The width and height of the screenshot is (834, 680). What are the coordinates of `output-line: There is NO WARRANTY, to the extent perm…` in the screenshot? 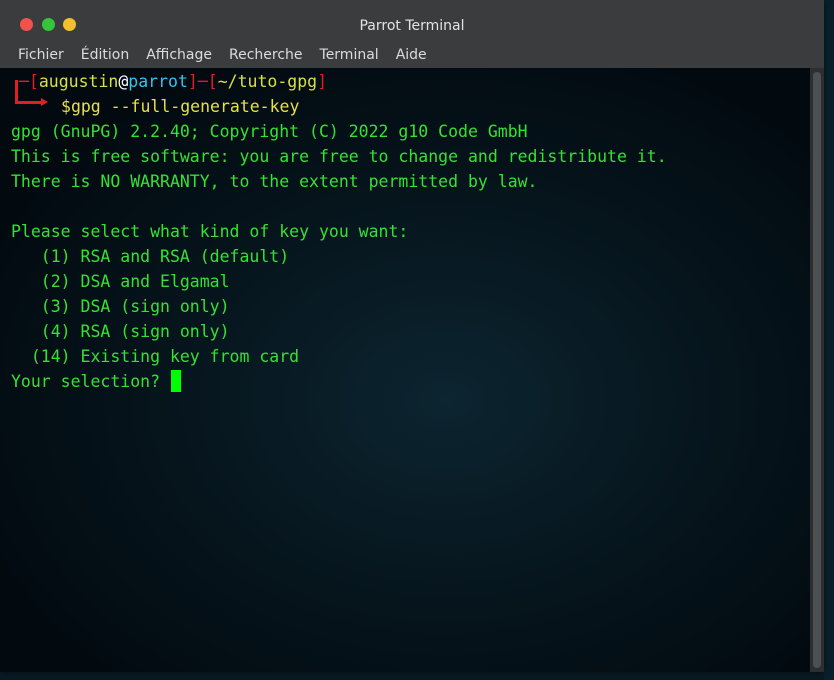 It's located at (274, 181).